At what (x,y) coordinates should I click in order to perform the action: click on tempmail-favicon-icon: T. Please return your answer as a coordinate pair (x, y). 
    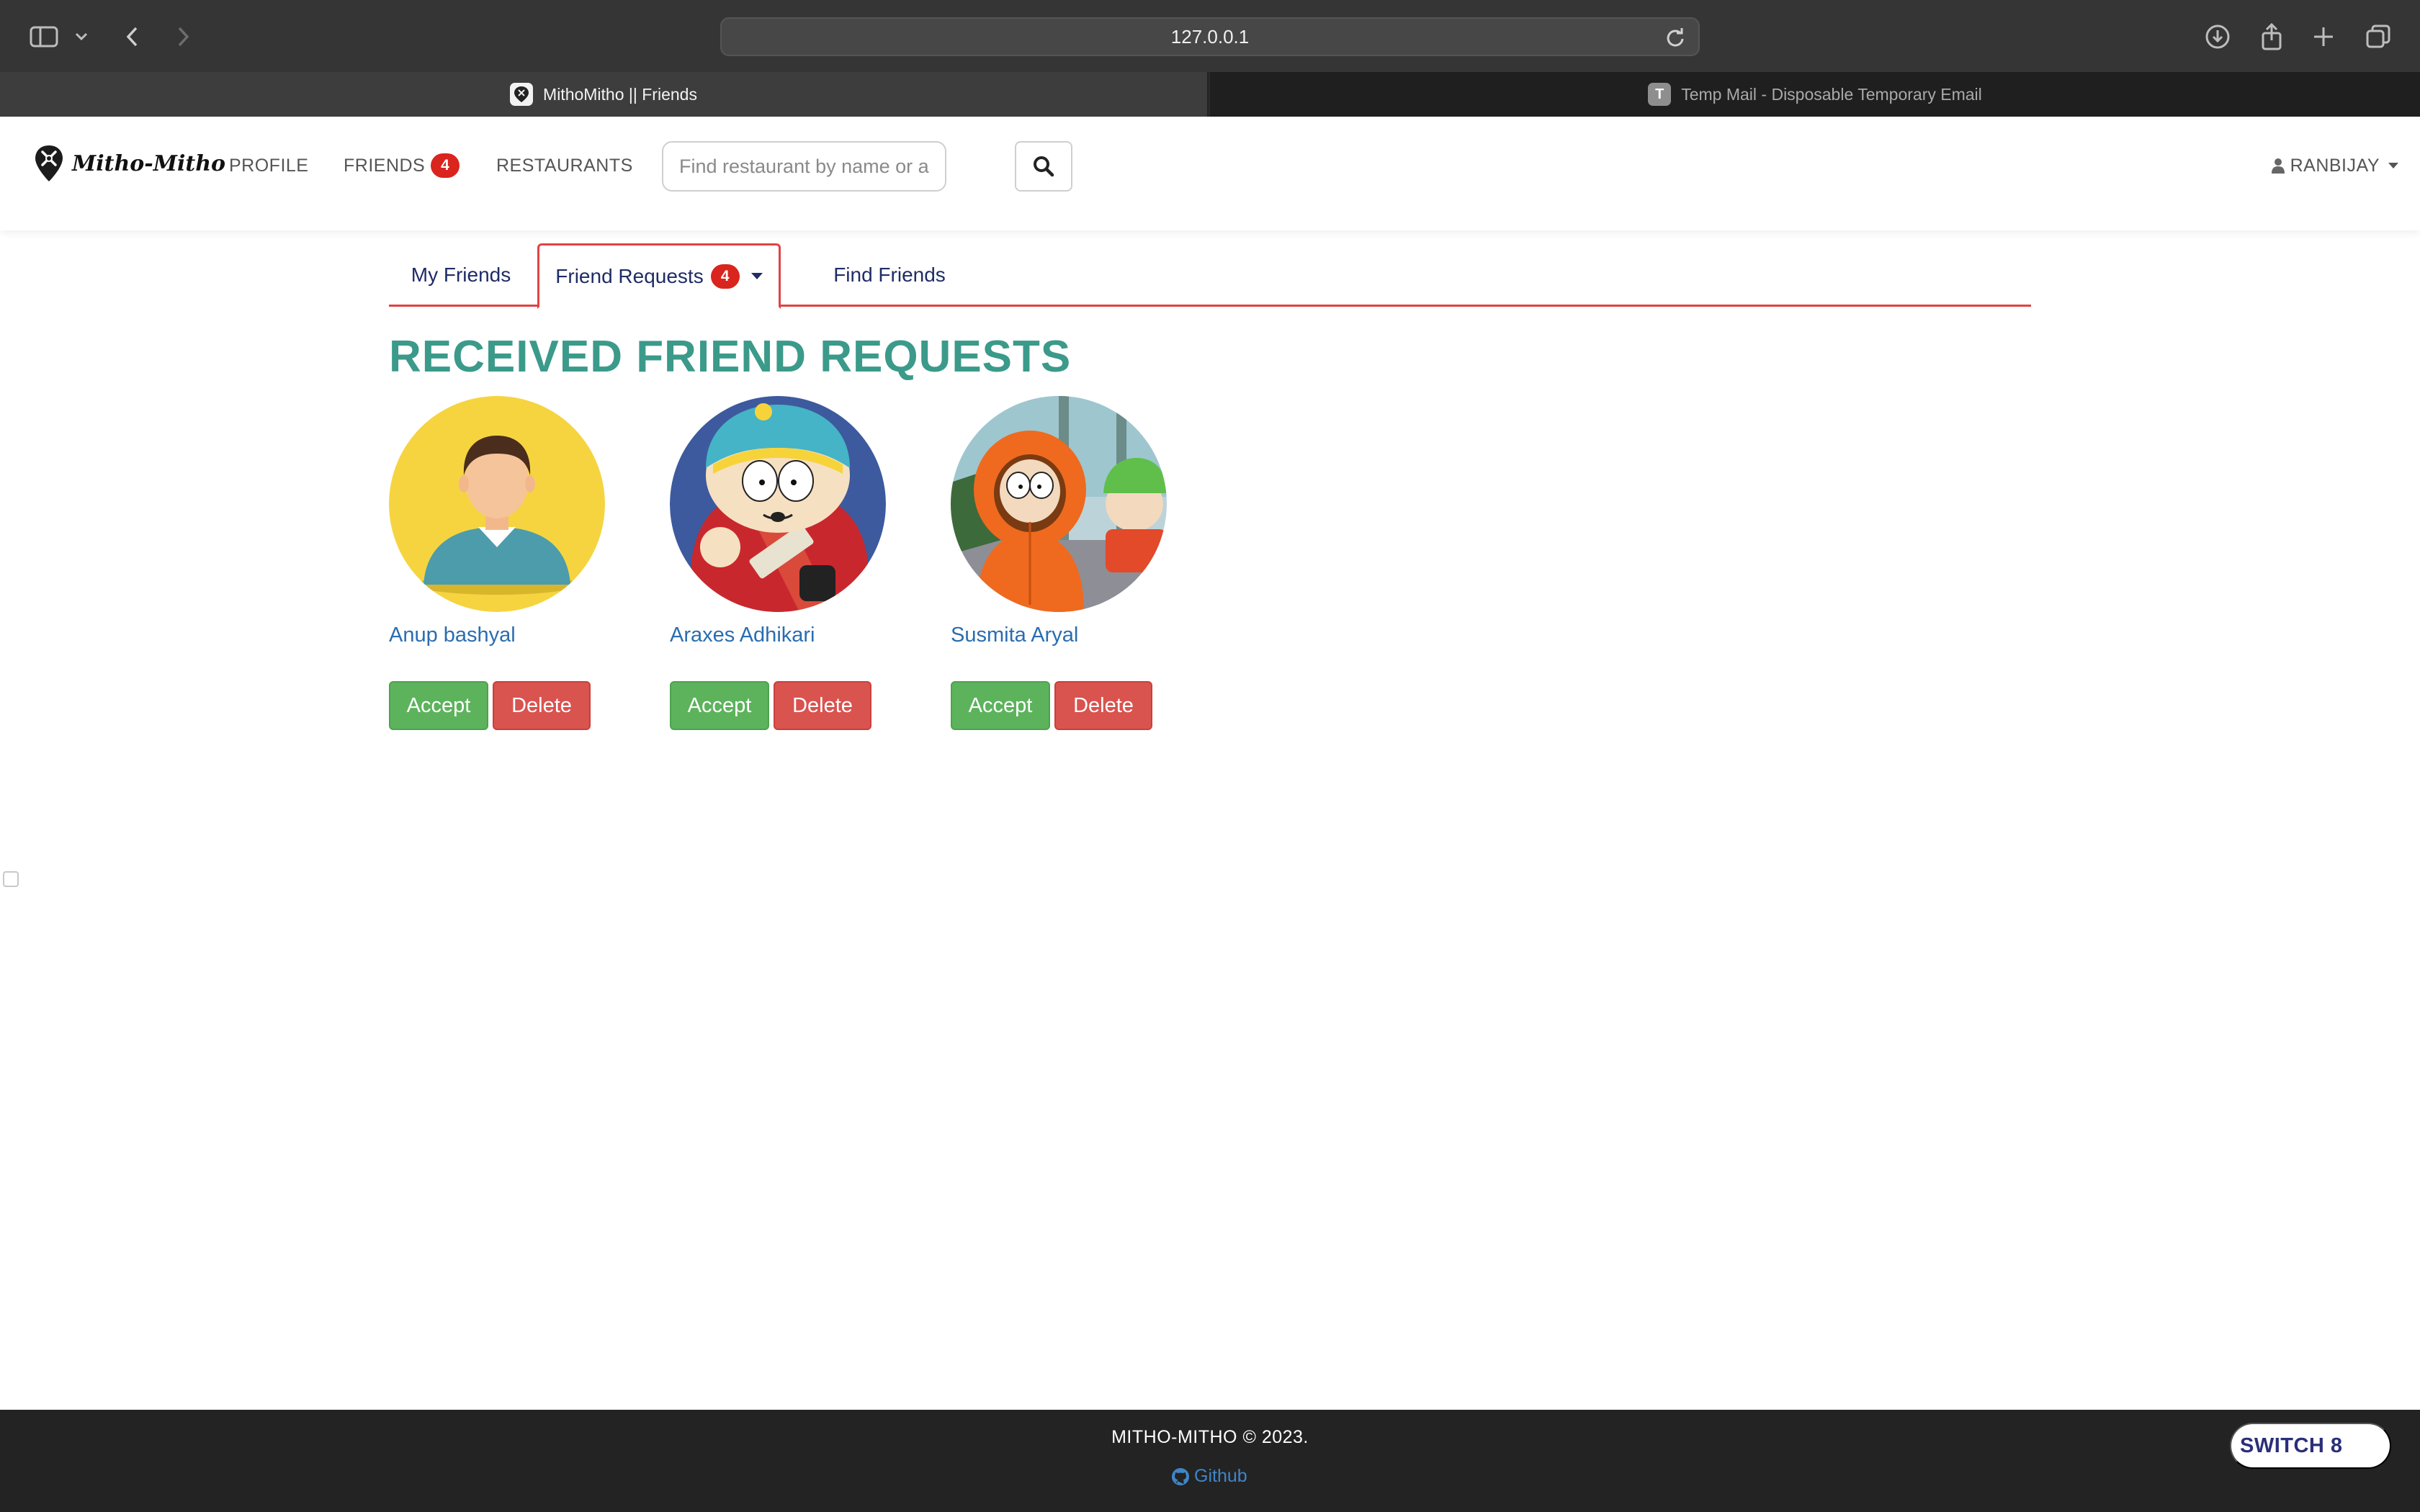
    Looking at the image, I should click on (1660, 94).